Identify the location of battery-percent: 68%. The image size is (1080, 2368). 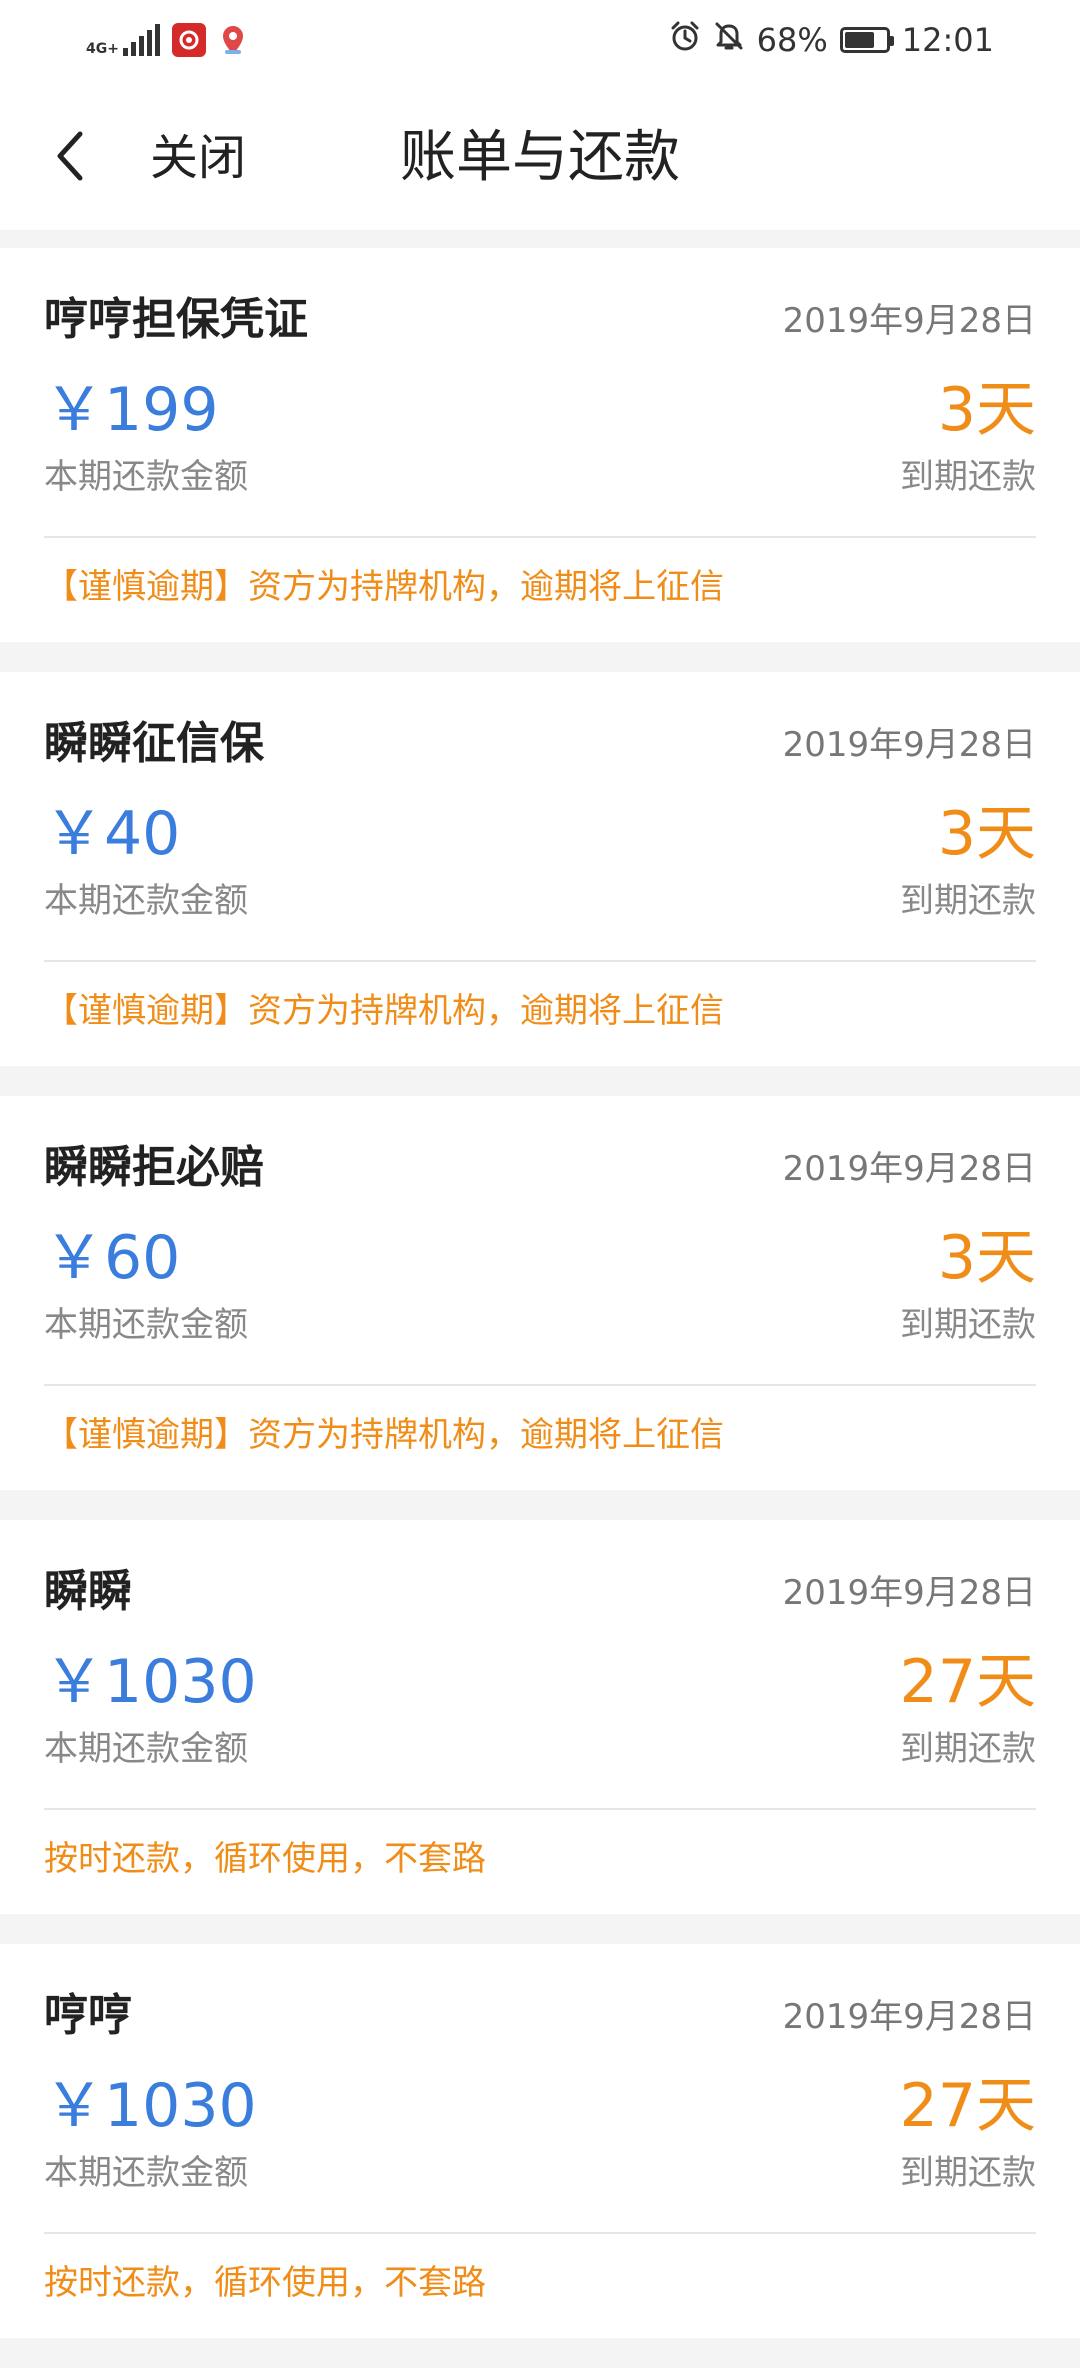
(792, 40).